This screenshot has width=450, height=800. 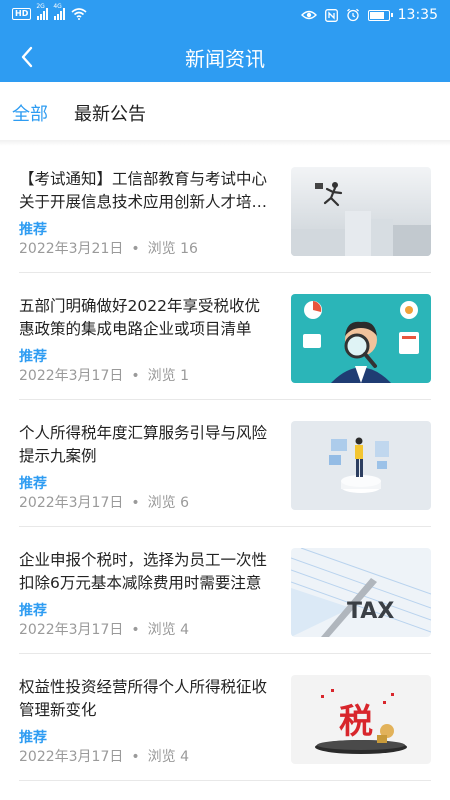 What do you see at coordinates (143, 444) in the screenshot?
I see `news-title: 个人所得税年度汇算服务引导与风险提示九案例` at bounding box center [143, 444].